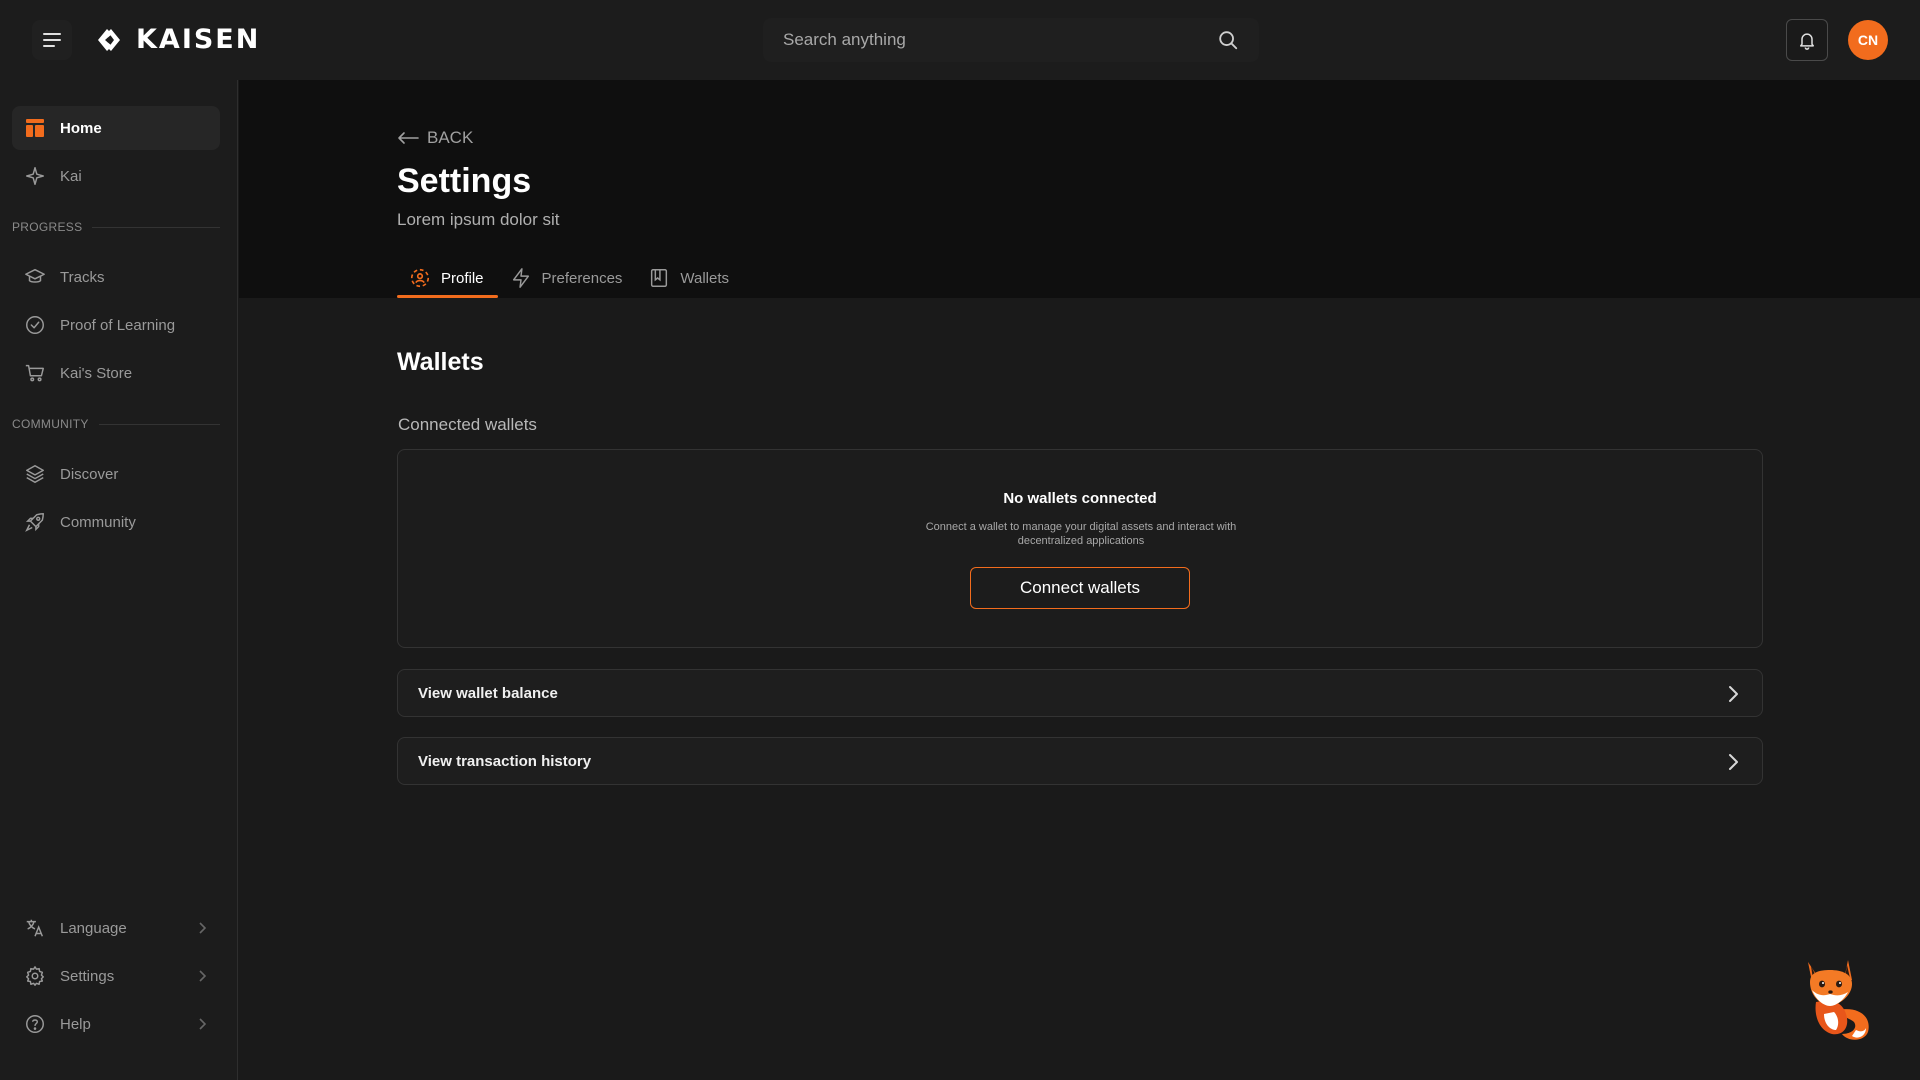 The height and width of the screenshot is (1080, 1920). I want to click on logo: KAISEN, so click(177, 39).